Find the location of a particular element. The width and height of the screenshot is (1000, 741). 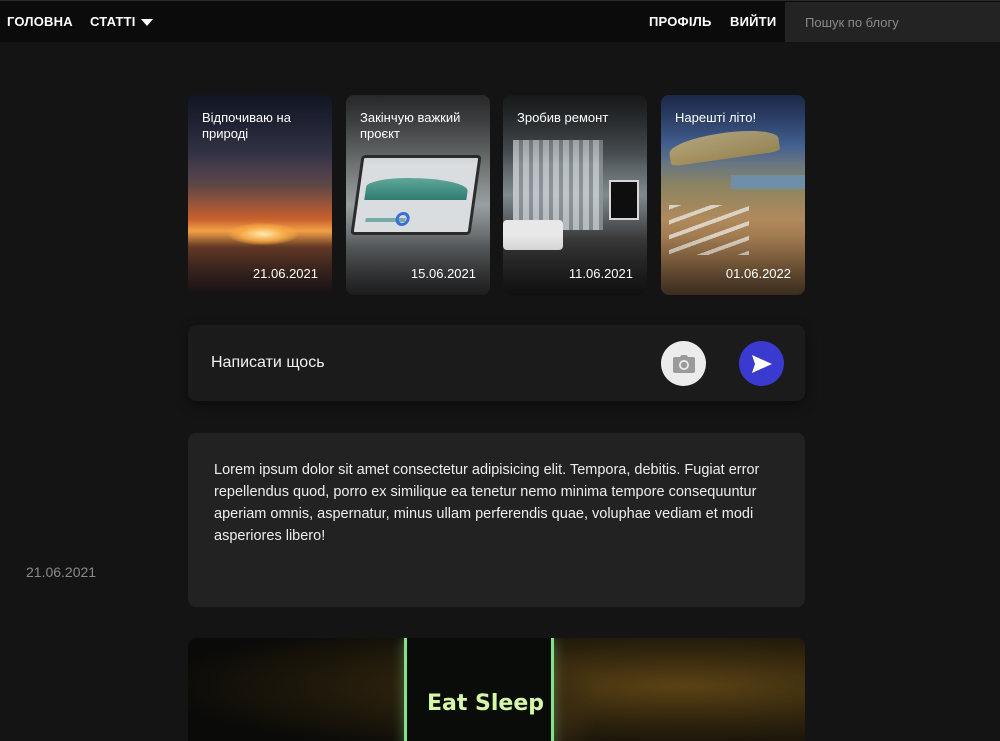

top-navigation: ГОЛОВНА СТАТТІ ПРОФІЛЬ ВИЙТИ is located at coordinates (500, 21).